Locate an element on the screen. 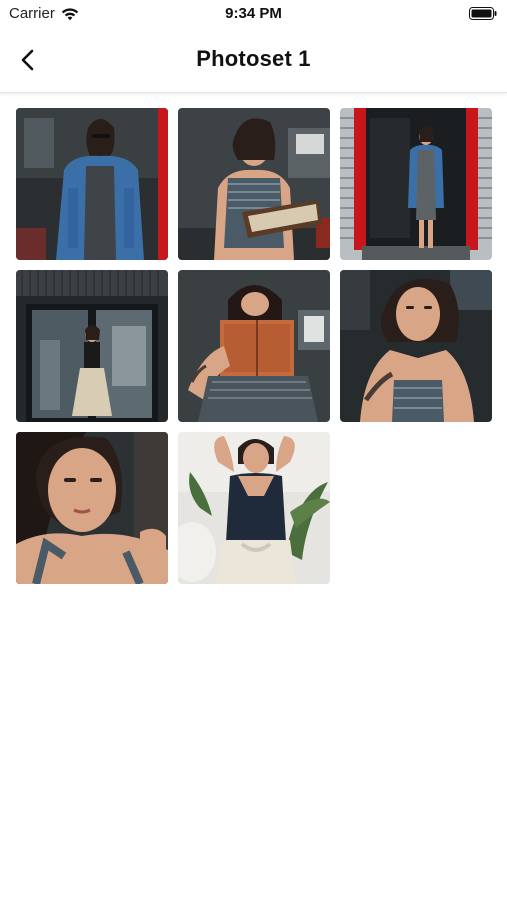 The image size is (507, 900). status-bar: Carrier 9:34 PM is located at coordinates (253, 14).